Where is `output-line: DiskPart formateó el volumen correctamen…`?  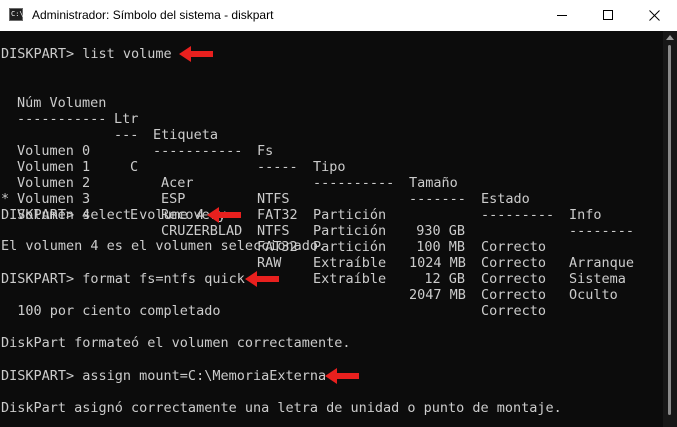 output-line: DiskPart formateó el volumen correctamen… is located at coordinates (176, 343).